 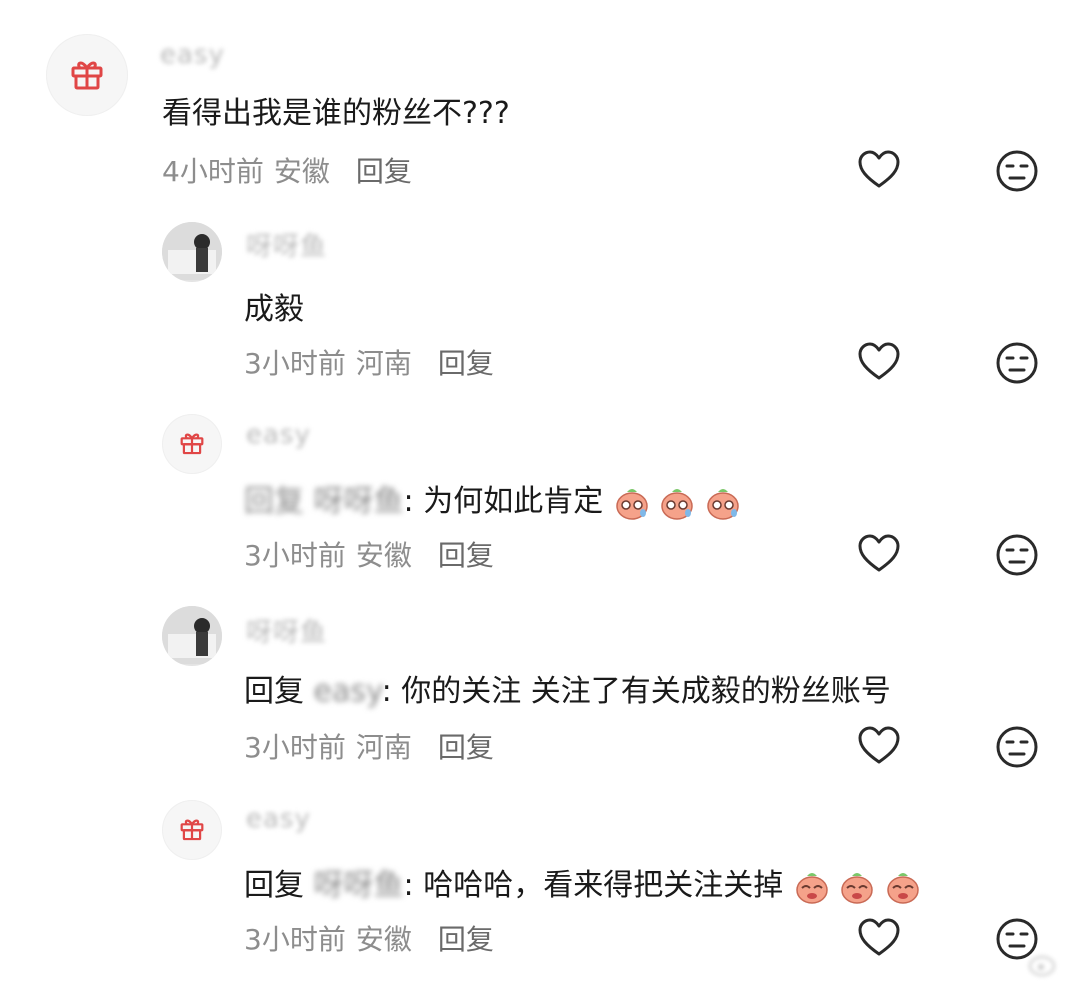 I want to click on watermark, so click(x=1045, y=965).